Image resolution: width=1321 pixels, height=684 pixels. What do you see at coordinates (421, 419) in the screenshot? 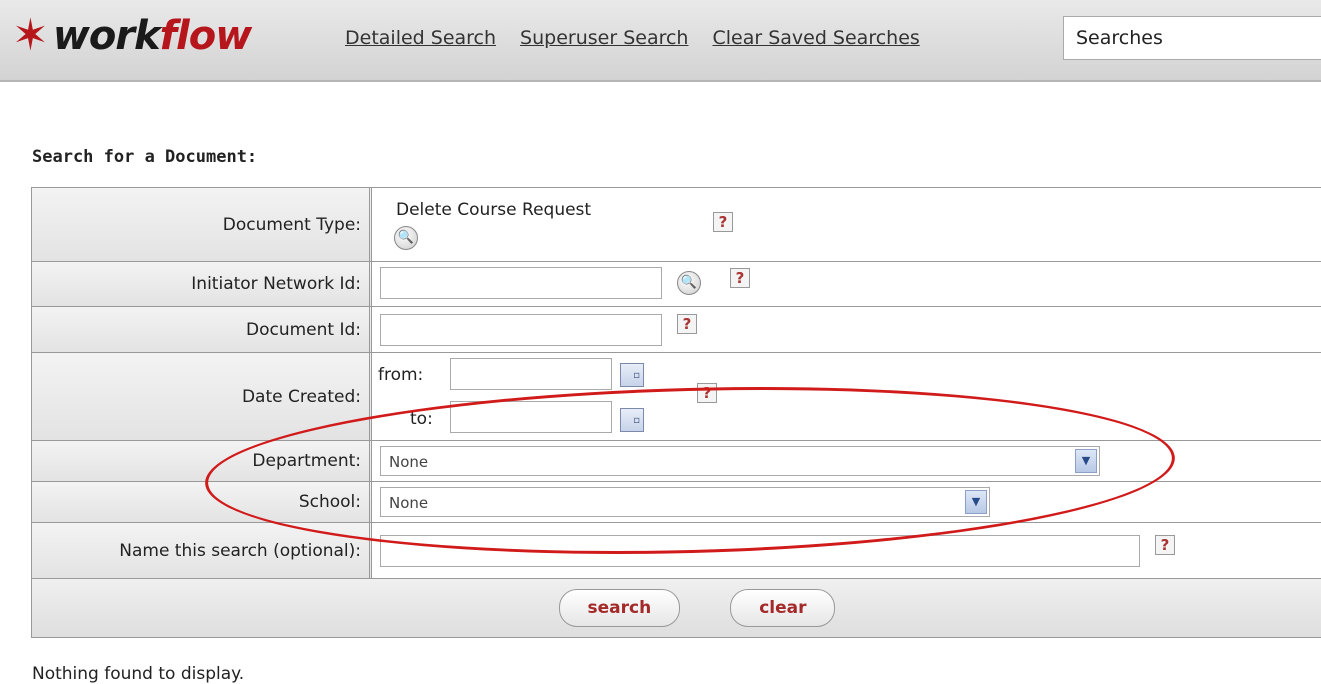
I see `date-to-label: to:` at bounding box center [421, 419].